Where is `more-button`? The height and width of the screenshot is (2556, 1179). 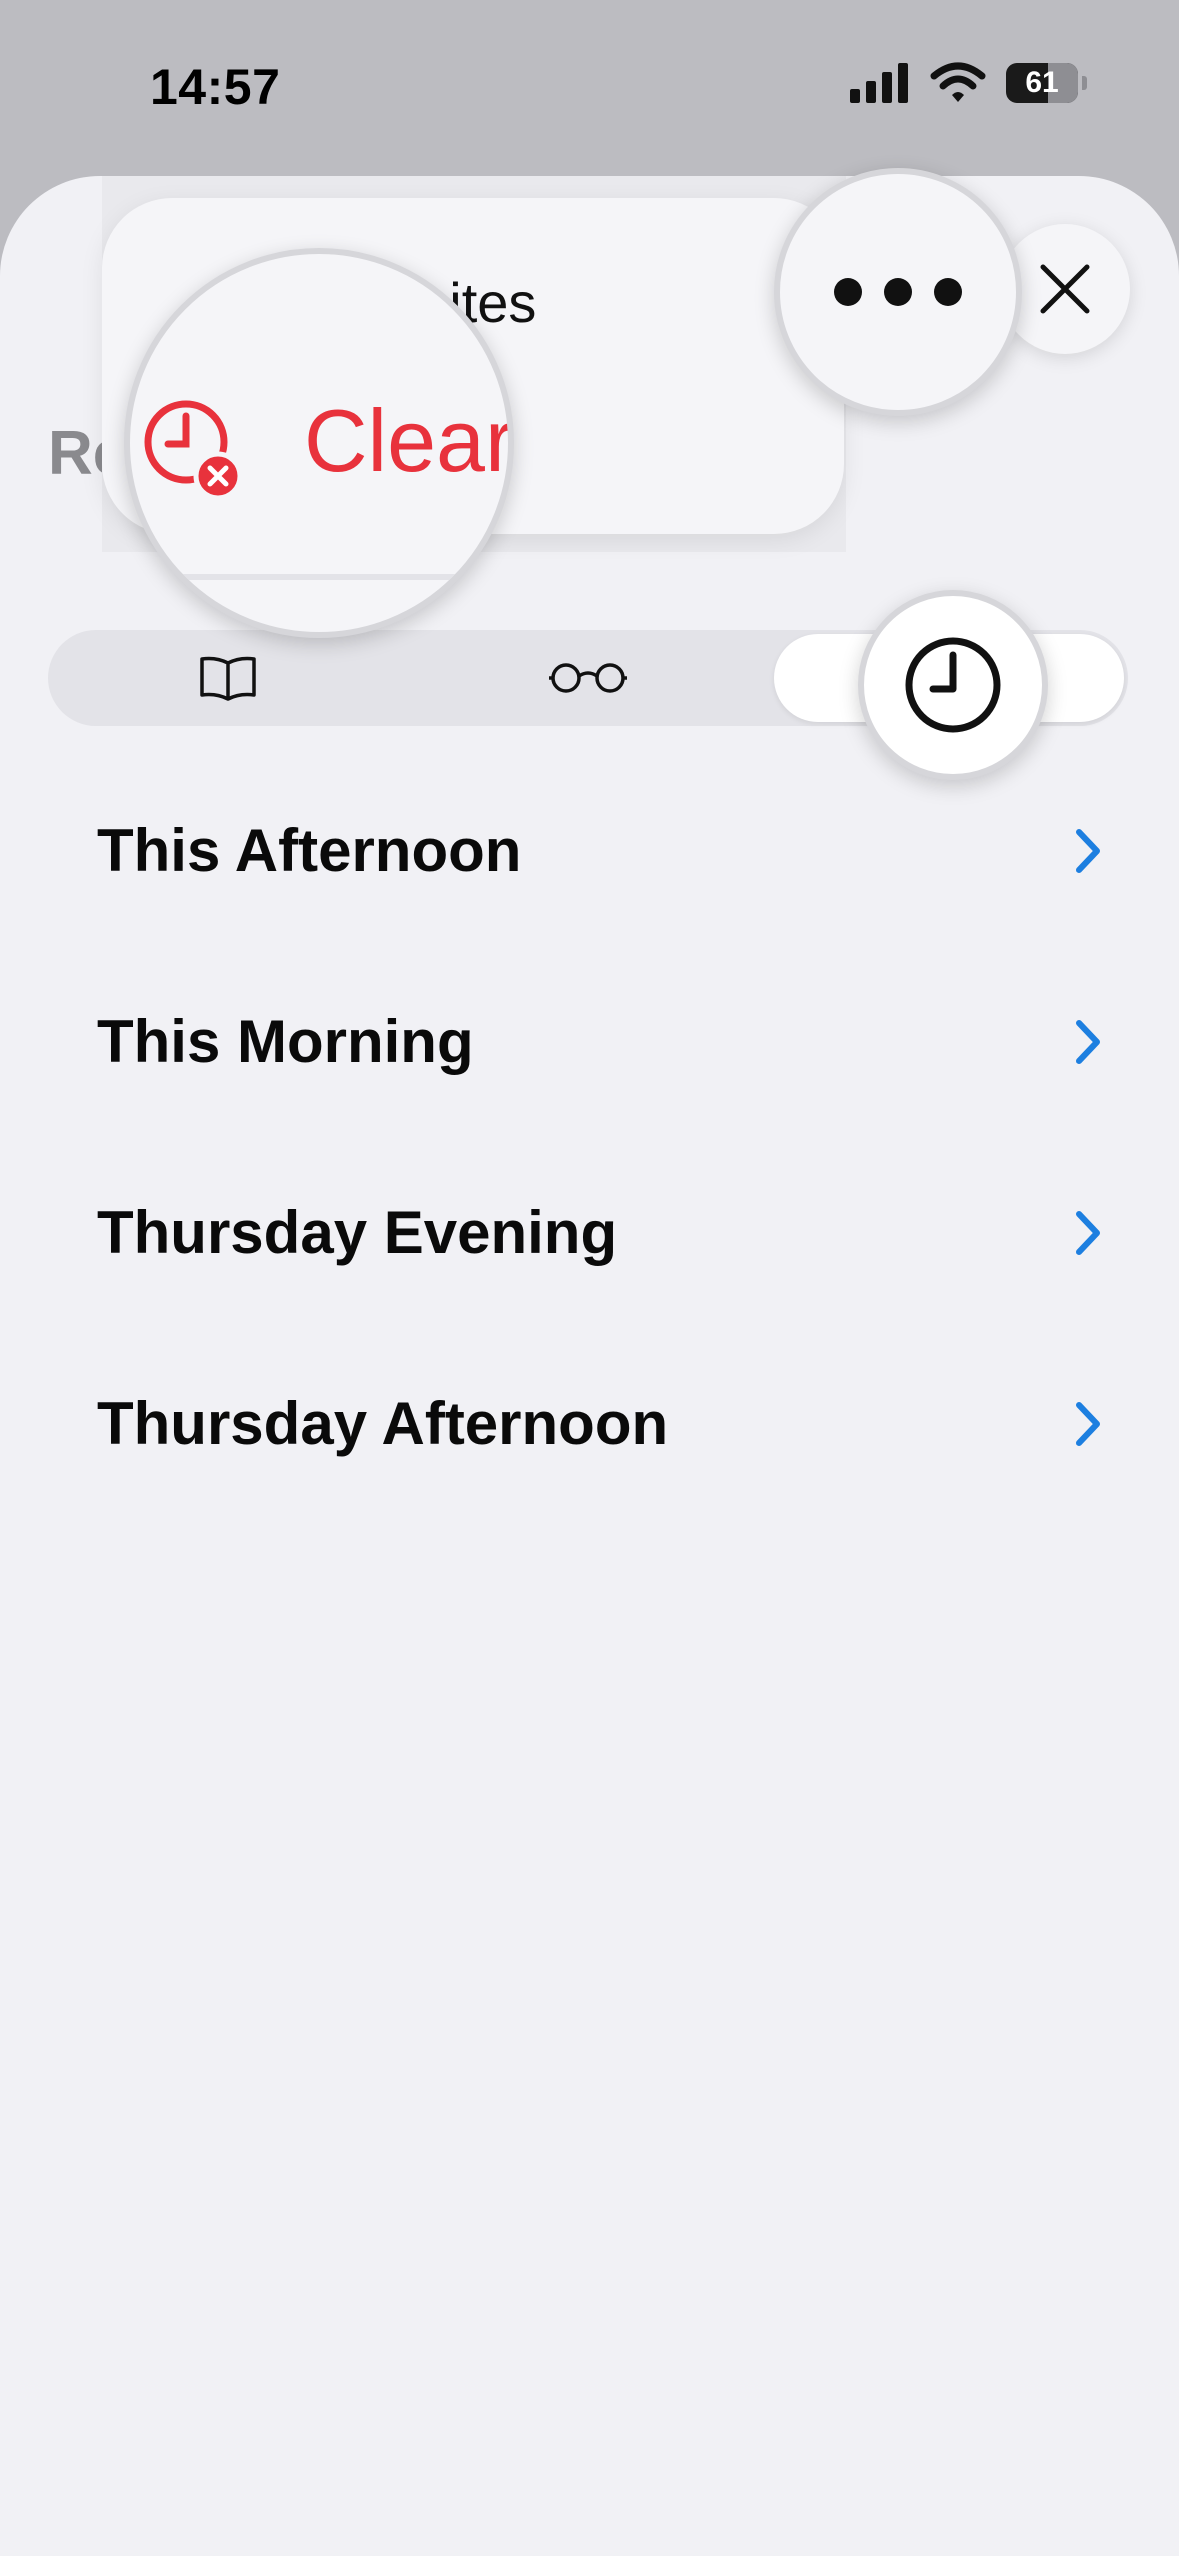
more-button is located at coordinates (898, 292).